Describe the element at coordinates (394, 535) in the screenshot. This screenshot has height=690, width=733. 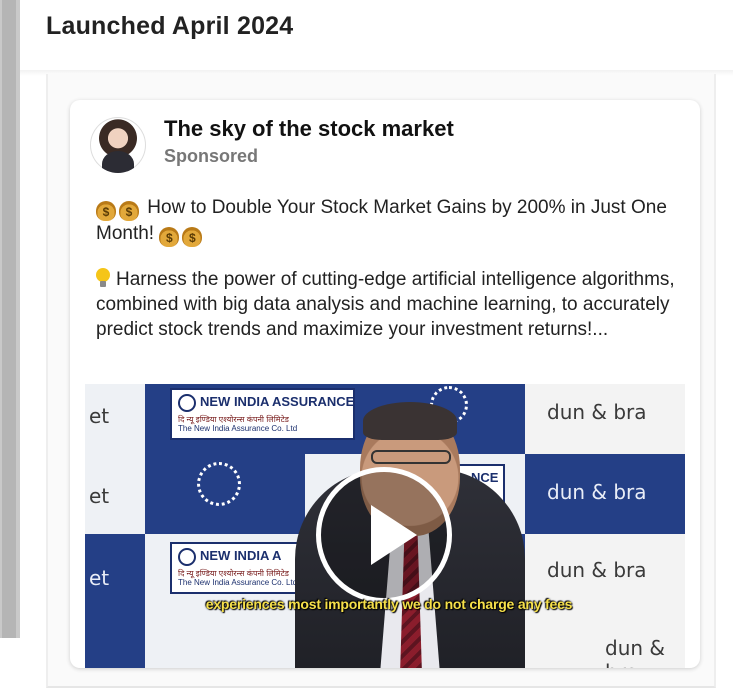
I see `play-icon` at that location.